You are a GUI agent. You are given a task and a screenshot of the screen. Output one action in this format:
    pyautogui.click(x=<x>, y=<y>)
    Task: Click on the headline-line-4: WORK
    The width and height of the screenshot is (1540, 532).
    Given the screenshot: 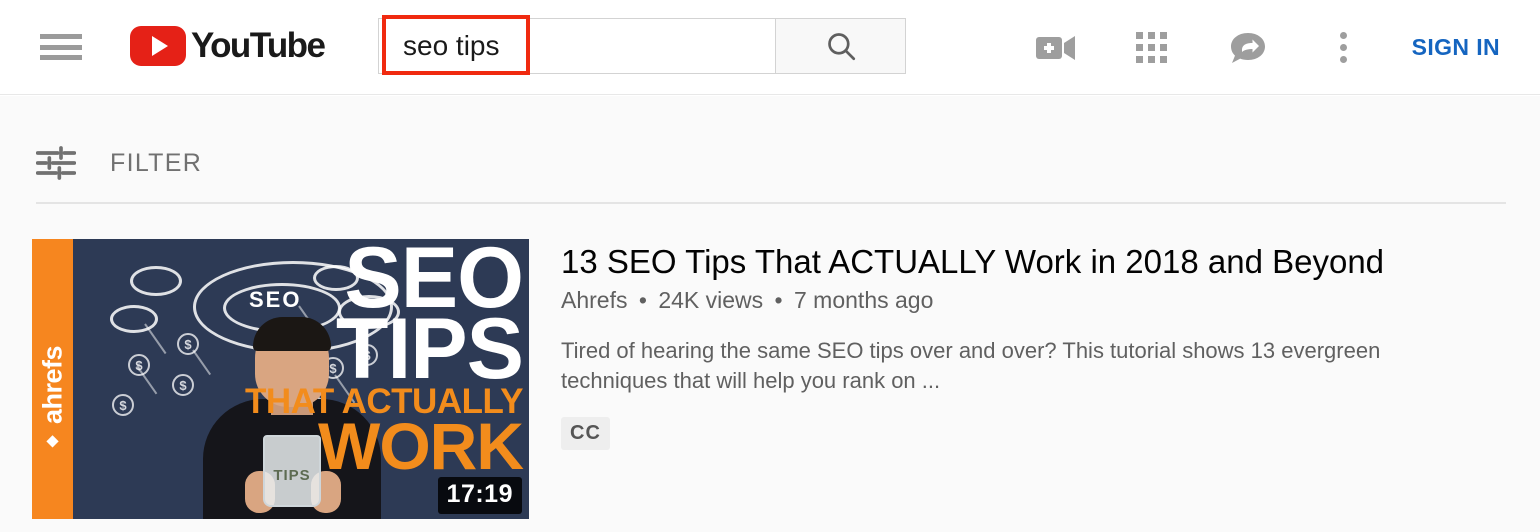 What is the action you would take?
    pyautogui.click(x=421, y=445)
    